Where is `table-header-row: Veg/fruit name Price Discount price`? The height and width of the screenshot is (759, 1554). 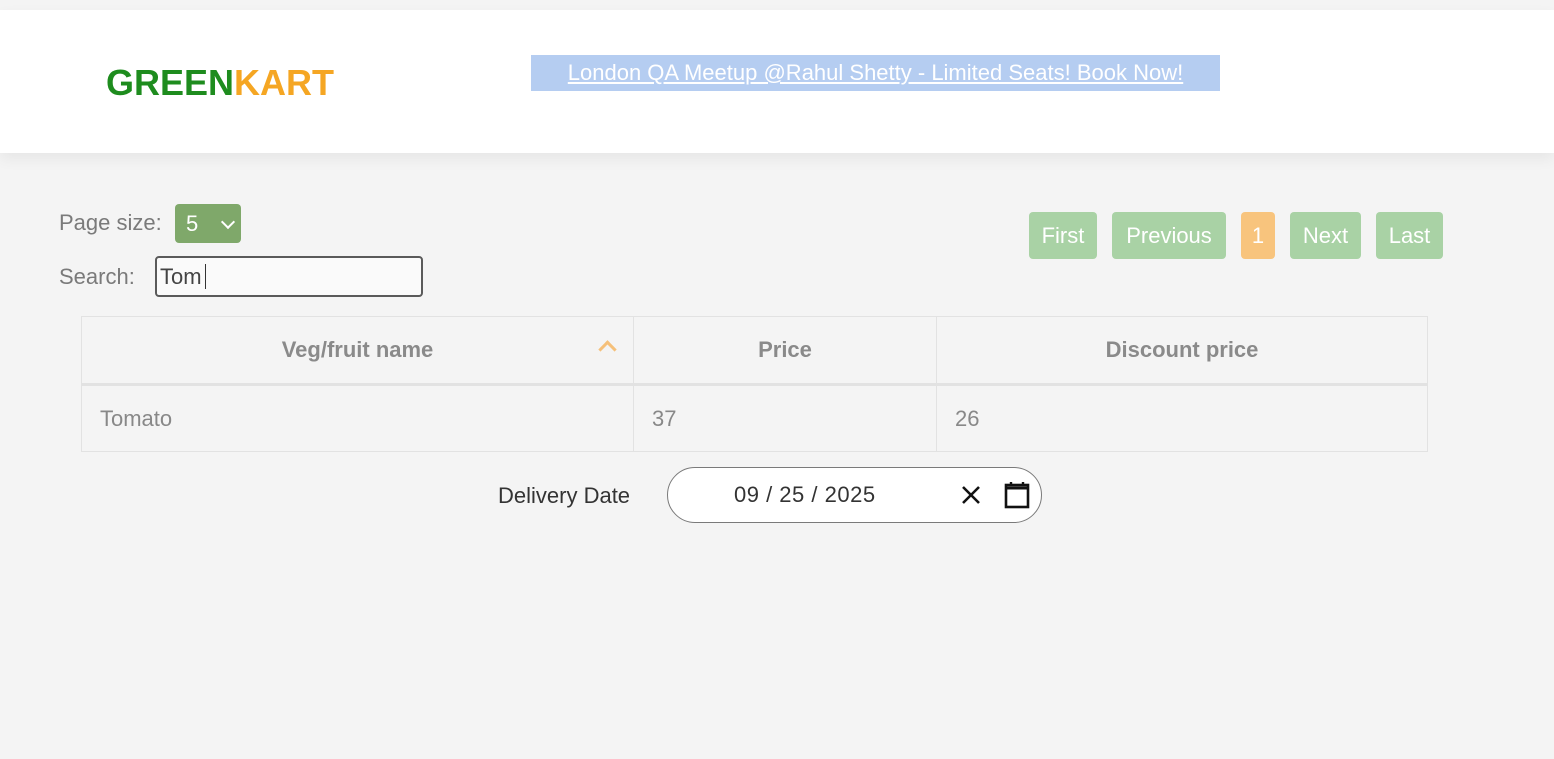
table-header-row: Veg/fruit name Price Discount price is located at coordinates (754, 351).